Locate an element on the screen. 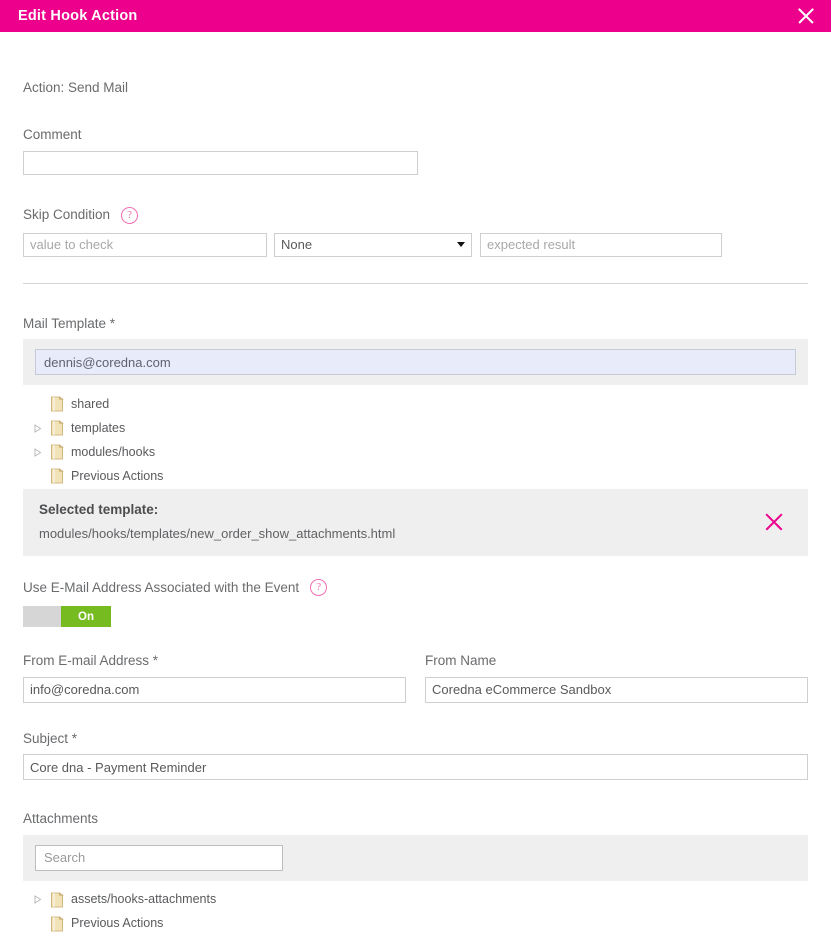 The width and height of the screenshot is (831, 936). skip-condition-label-row: Skip Condition ? is located at coordinates (415, 215).